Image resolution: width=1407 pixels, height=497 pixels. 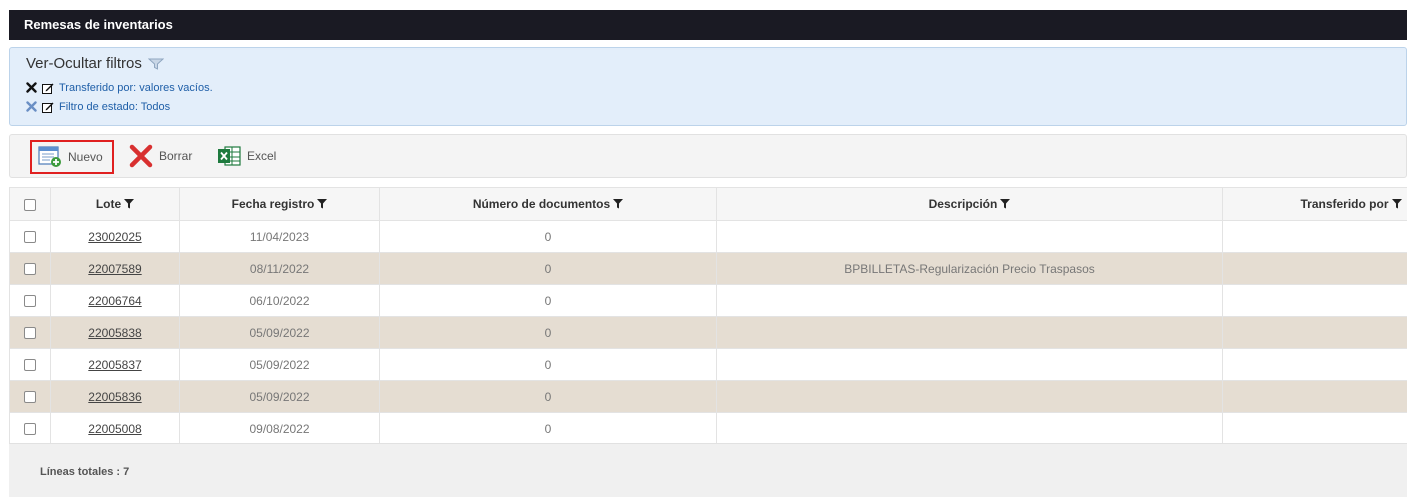 I want to click on new-button: Nuevo, so click(x=72, y=157).